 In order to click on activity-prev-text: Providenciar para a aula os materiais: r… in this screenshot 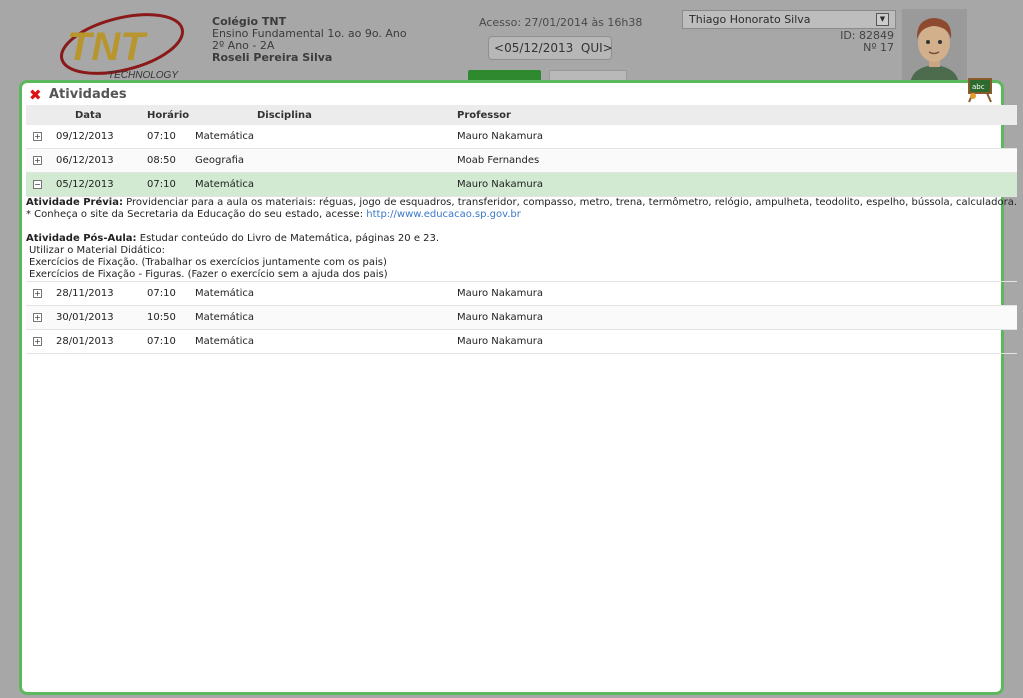, I will do `click(572, 202)`.